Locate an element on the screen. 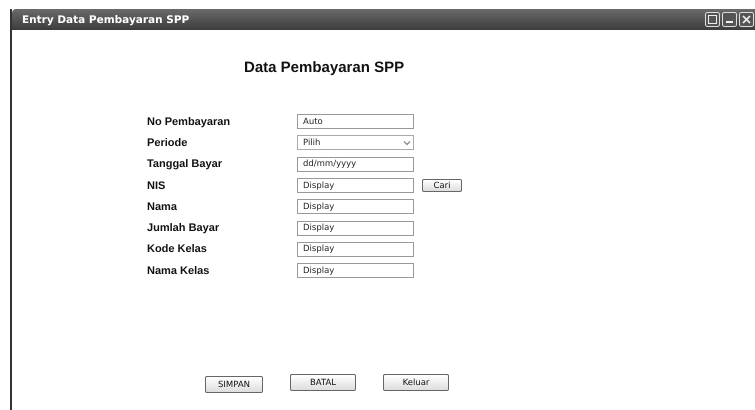 The image size is (755, 410). input-field: dd/mm/yyyy is located at coordinates (355, 164).